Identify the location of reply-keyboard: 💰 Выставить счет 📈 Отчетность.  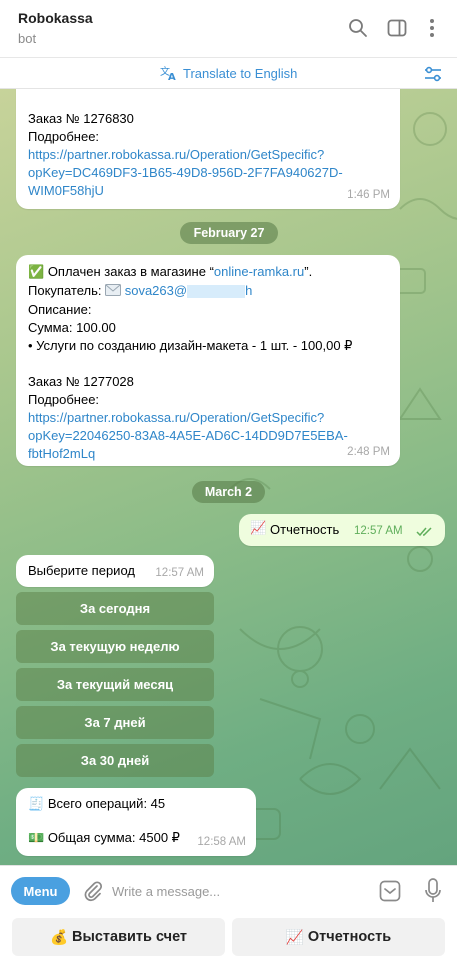
(228, 939).